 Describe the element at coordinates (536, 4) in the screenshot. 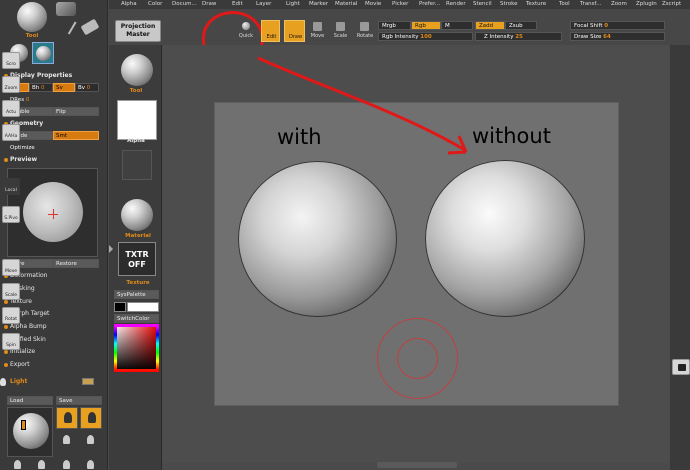

I see `menu-texture: Texture` at that location.